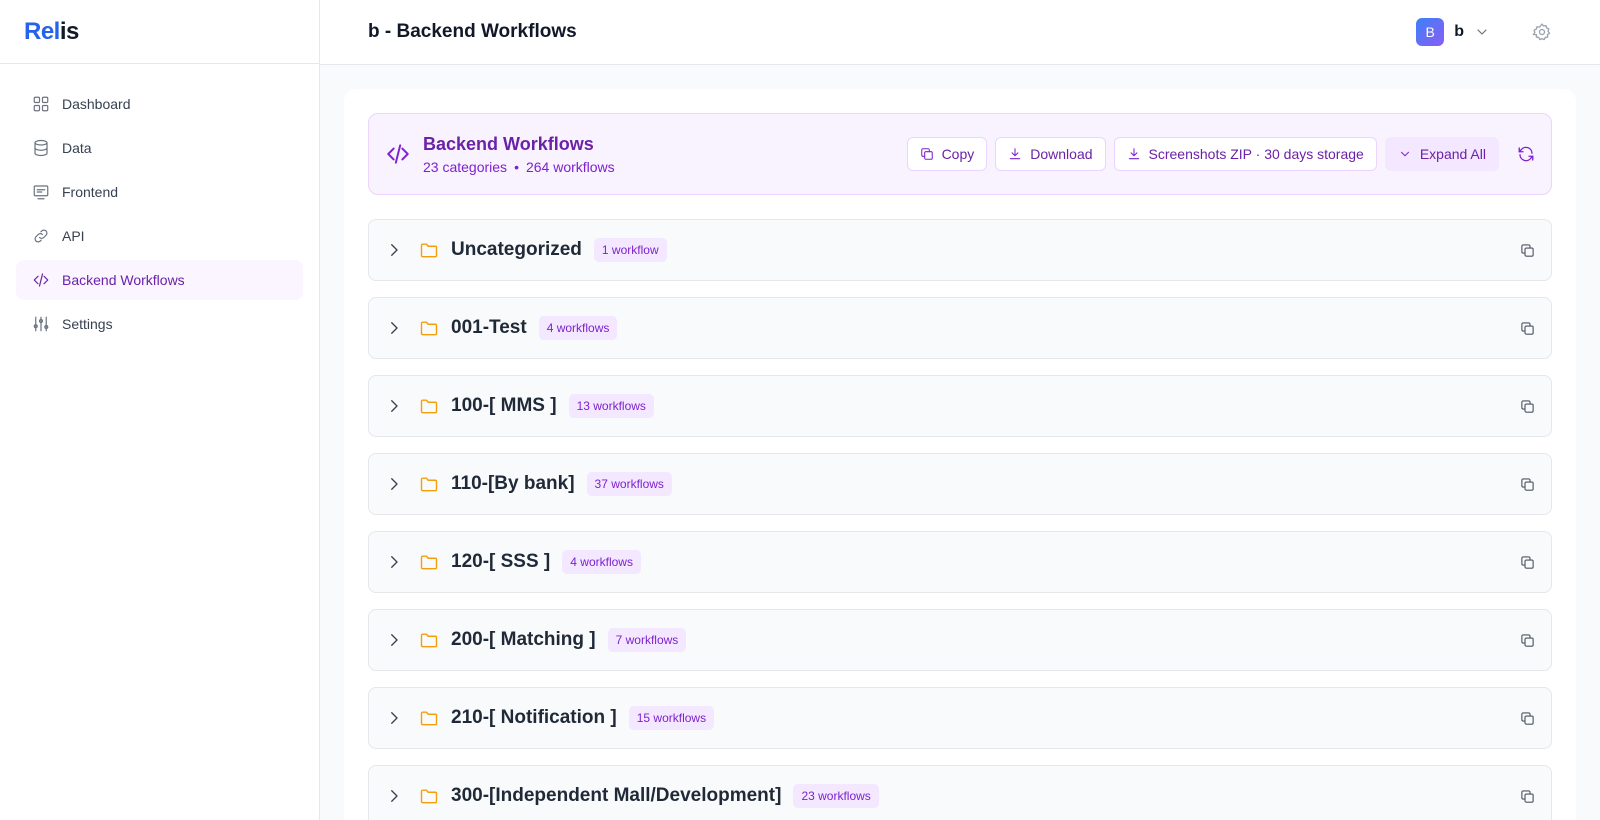  What do you see at coordinates (516, 249) in the screenshot?
I see `category-name: Uncategorized` at bounding box center [516, 249].